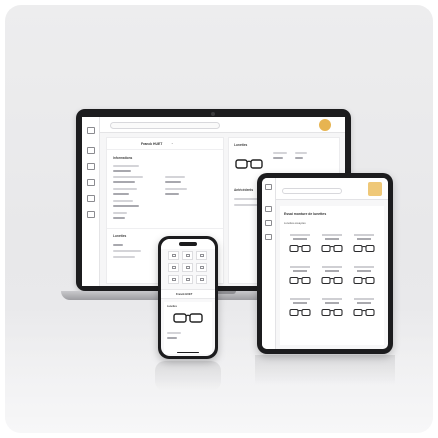 Image resolution: width=438 pixels, height=438 pixels. What do you see at coordinates (222, 125) in the screenshot?
I see `laptop-topbar` at bounding box center [222, 125].